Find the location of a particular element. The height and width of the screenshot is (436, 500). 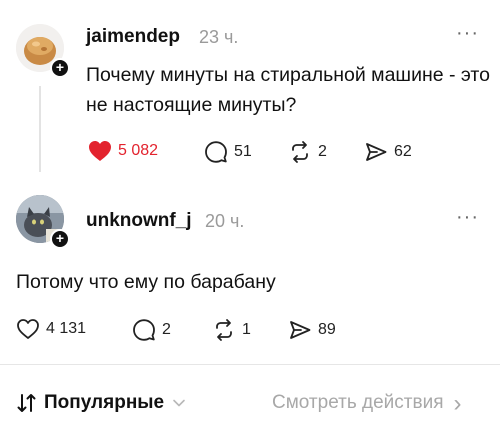

heart-filled-icon is located at coordinates (100, 151).